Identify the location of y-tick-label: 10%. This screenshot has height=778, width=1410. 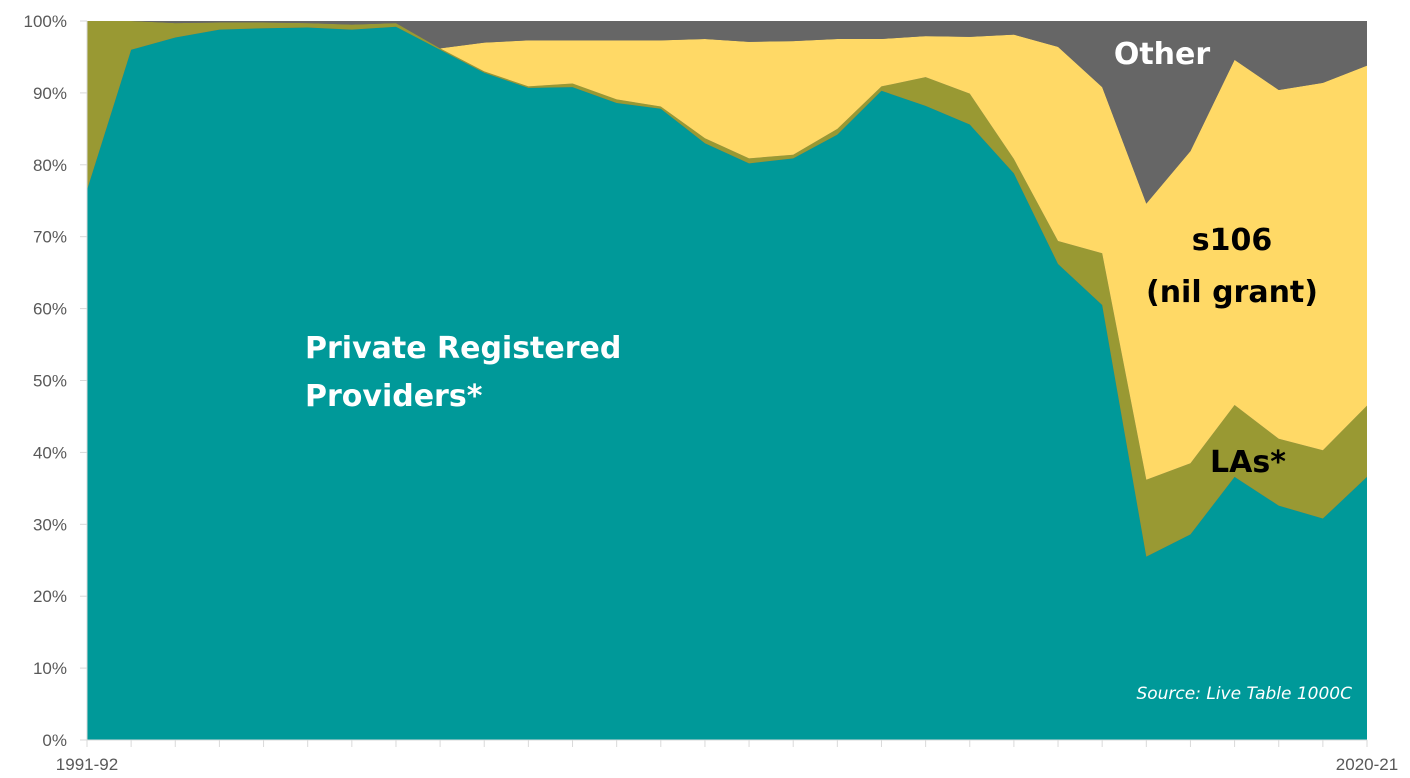
(50, 668).